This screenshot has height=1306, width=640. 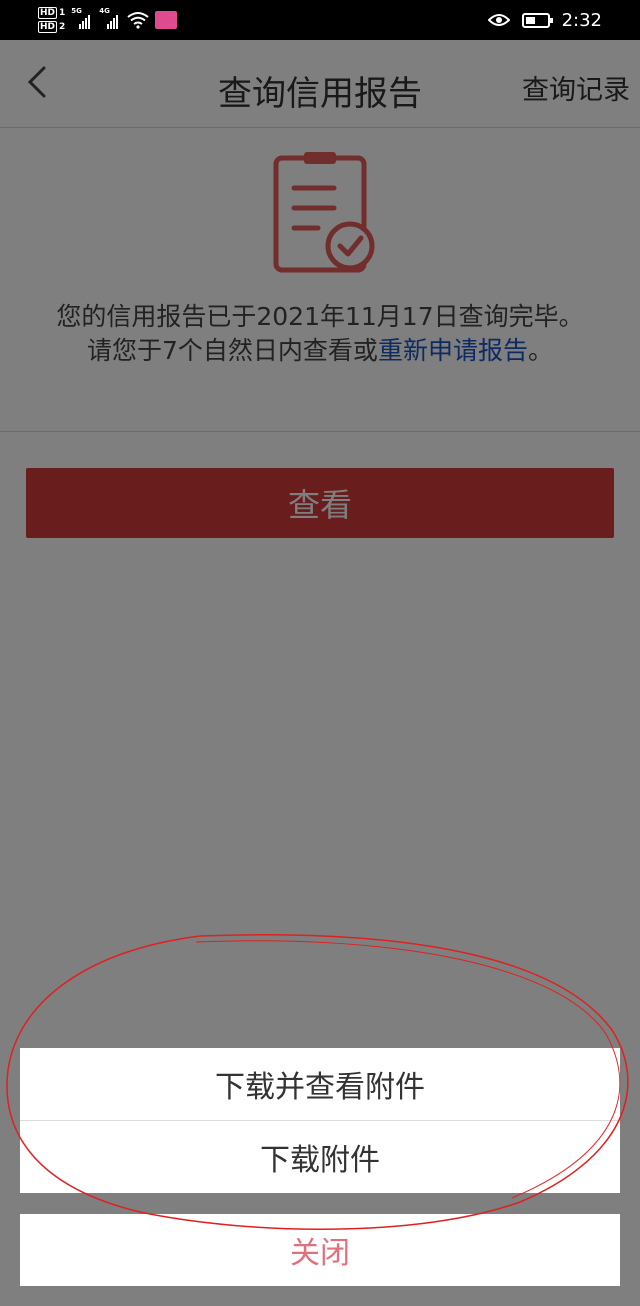 I want to click on action-sheet: 下载并查看附件 下载附件, so click(x=320, y=1120).